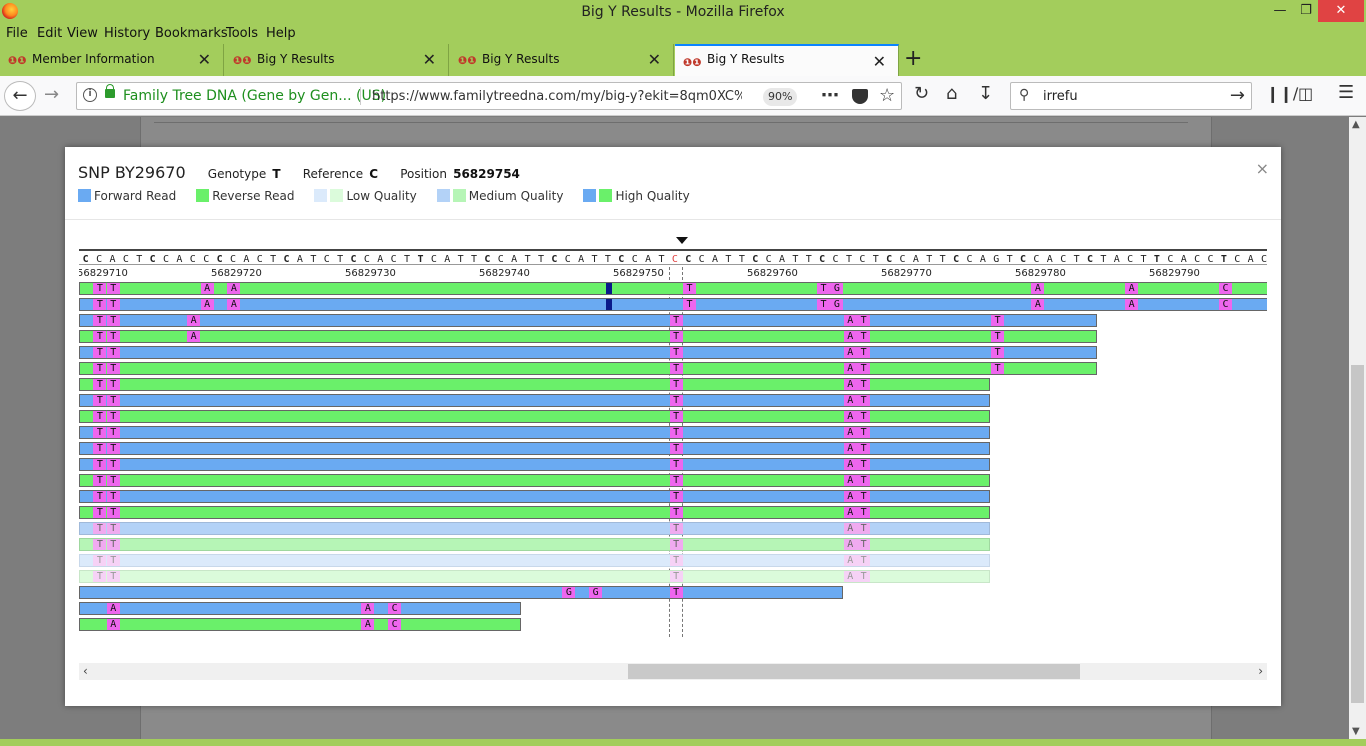 The height and width of the screenshot is (746, 1366). What do you see at coordinates (90, 95) in the screenshot?
I see `info-icon: i` at bounding box center [90, 95].